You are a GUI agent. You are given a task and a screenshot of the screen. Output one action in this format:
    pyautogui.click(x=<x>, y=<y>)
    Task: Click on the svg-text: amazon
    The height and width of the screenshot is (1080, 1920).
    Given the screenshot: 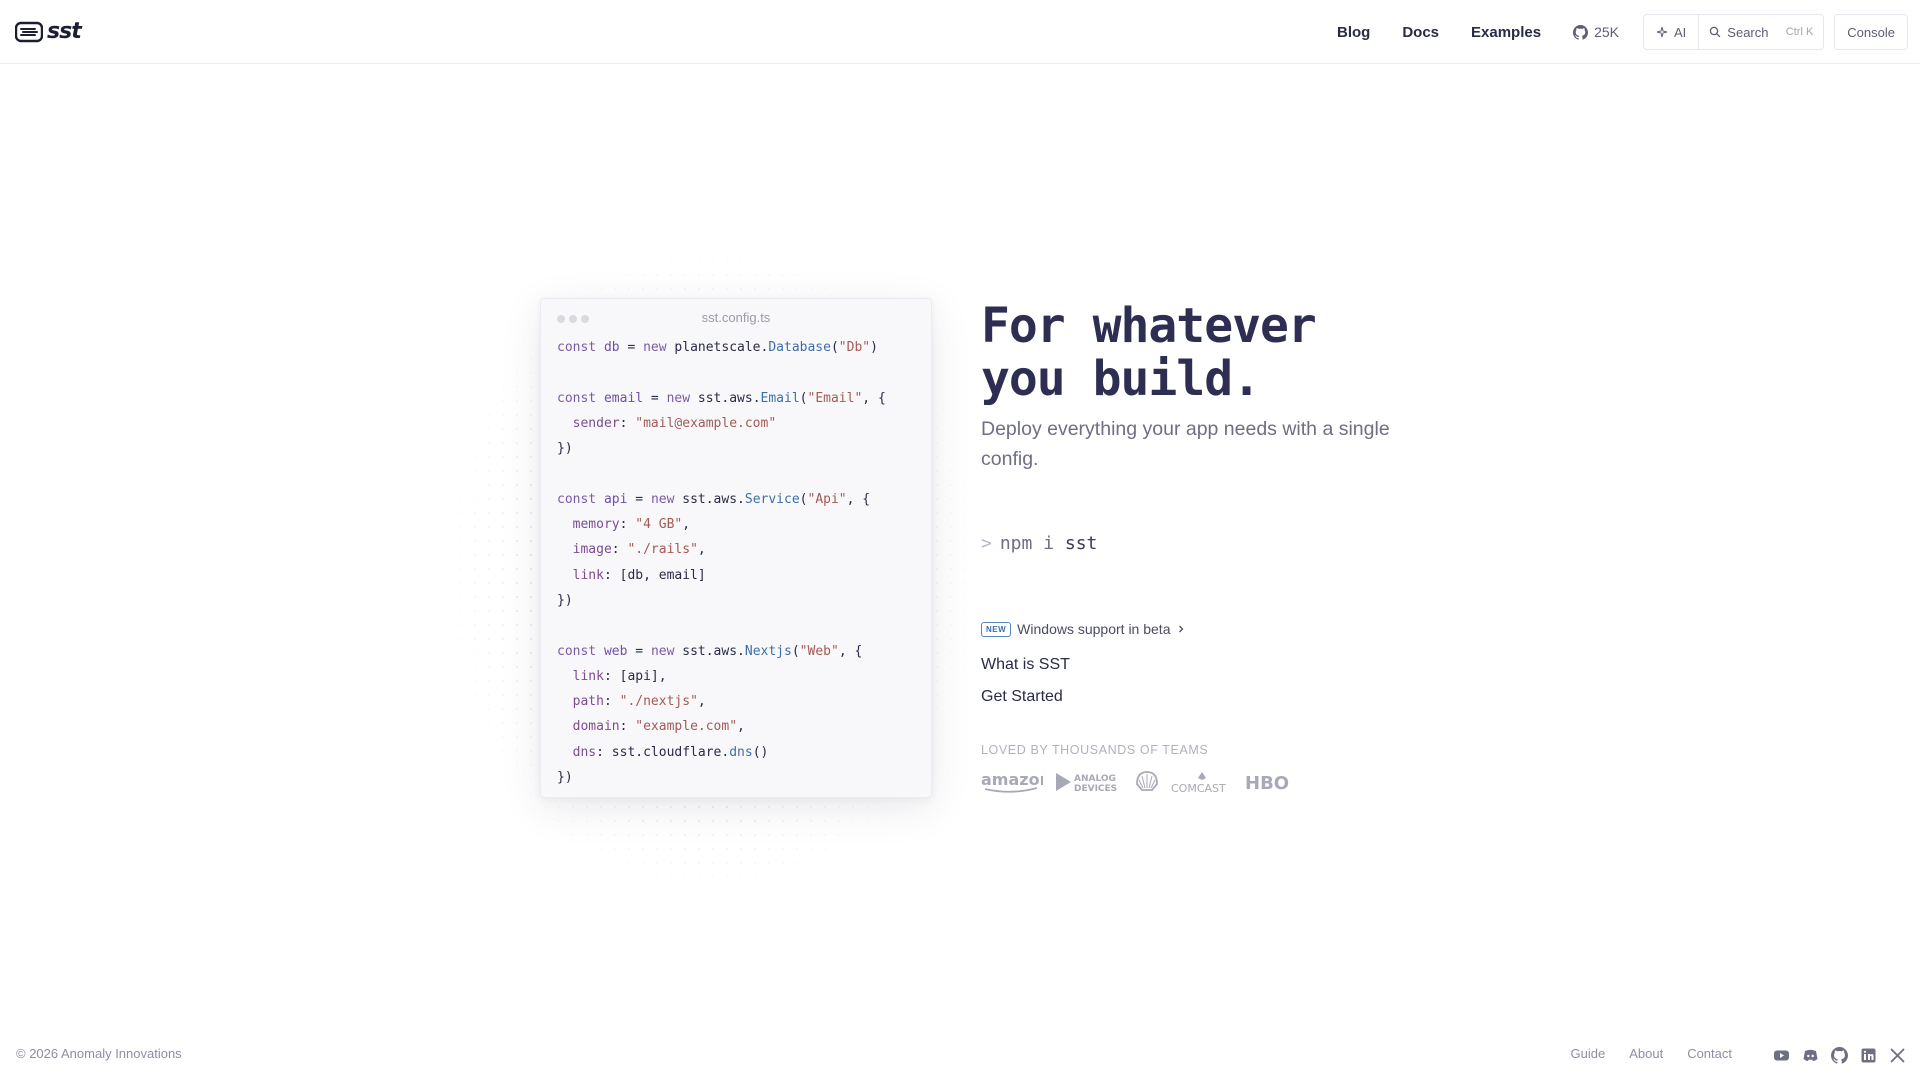 What is the action you would take?
    pyautogui.click(x=1012, y=779)
    